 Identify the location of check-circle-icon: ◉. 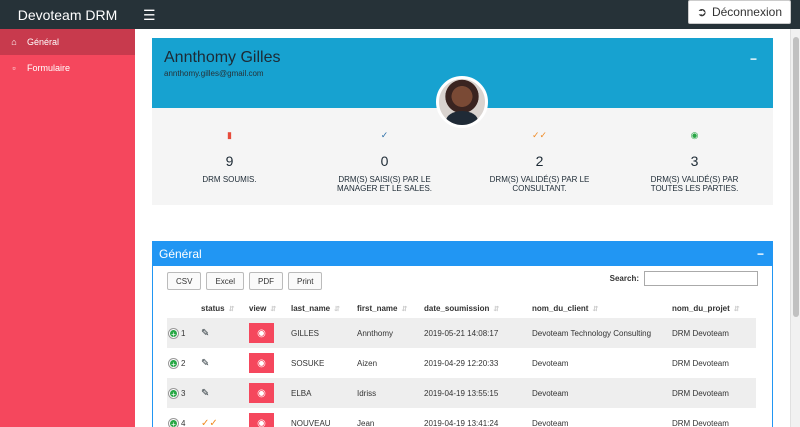
(694, 135).